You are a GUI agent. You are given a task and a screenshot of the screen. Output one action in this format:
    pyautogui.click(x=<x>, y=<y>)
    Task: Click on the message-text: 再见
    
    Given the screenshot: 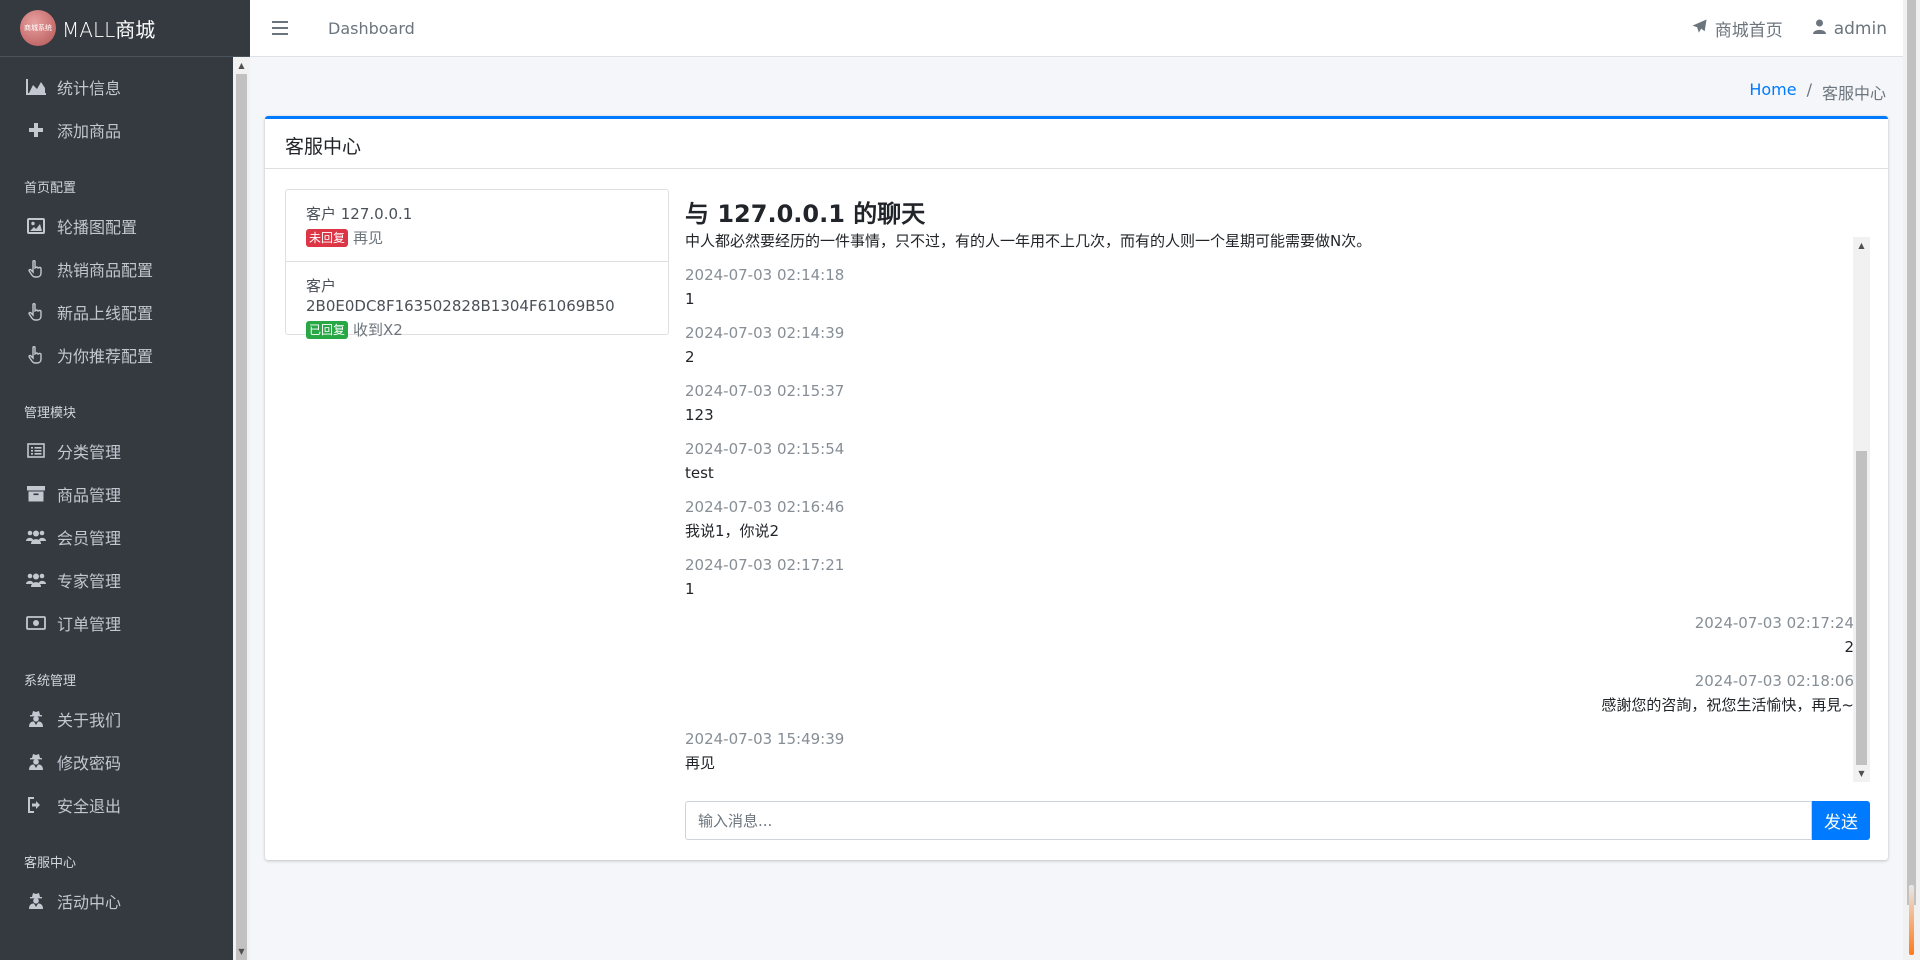 What is the action you would take?
    pyautogui.click(x=700, y=763)
    